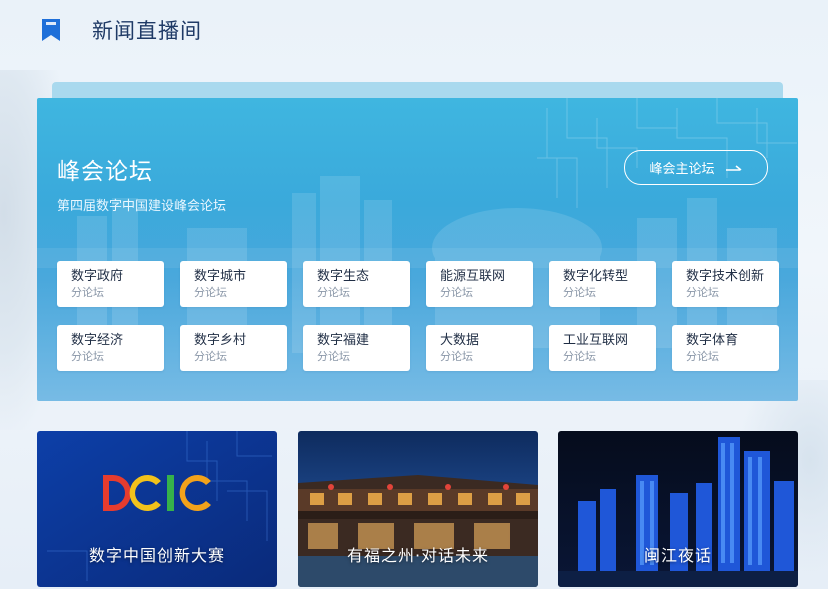 This screenshot has height=589, width=828. I want to click on page-header: 新闻直播间, so click(121, 30).